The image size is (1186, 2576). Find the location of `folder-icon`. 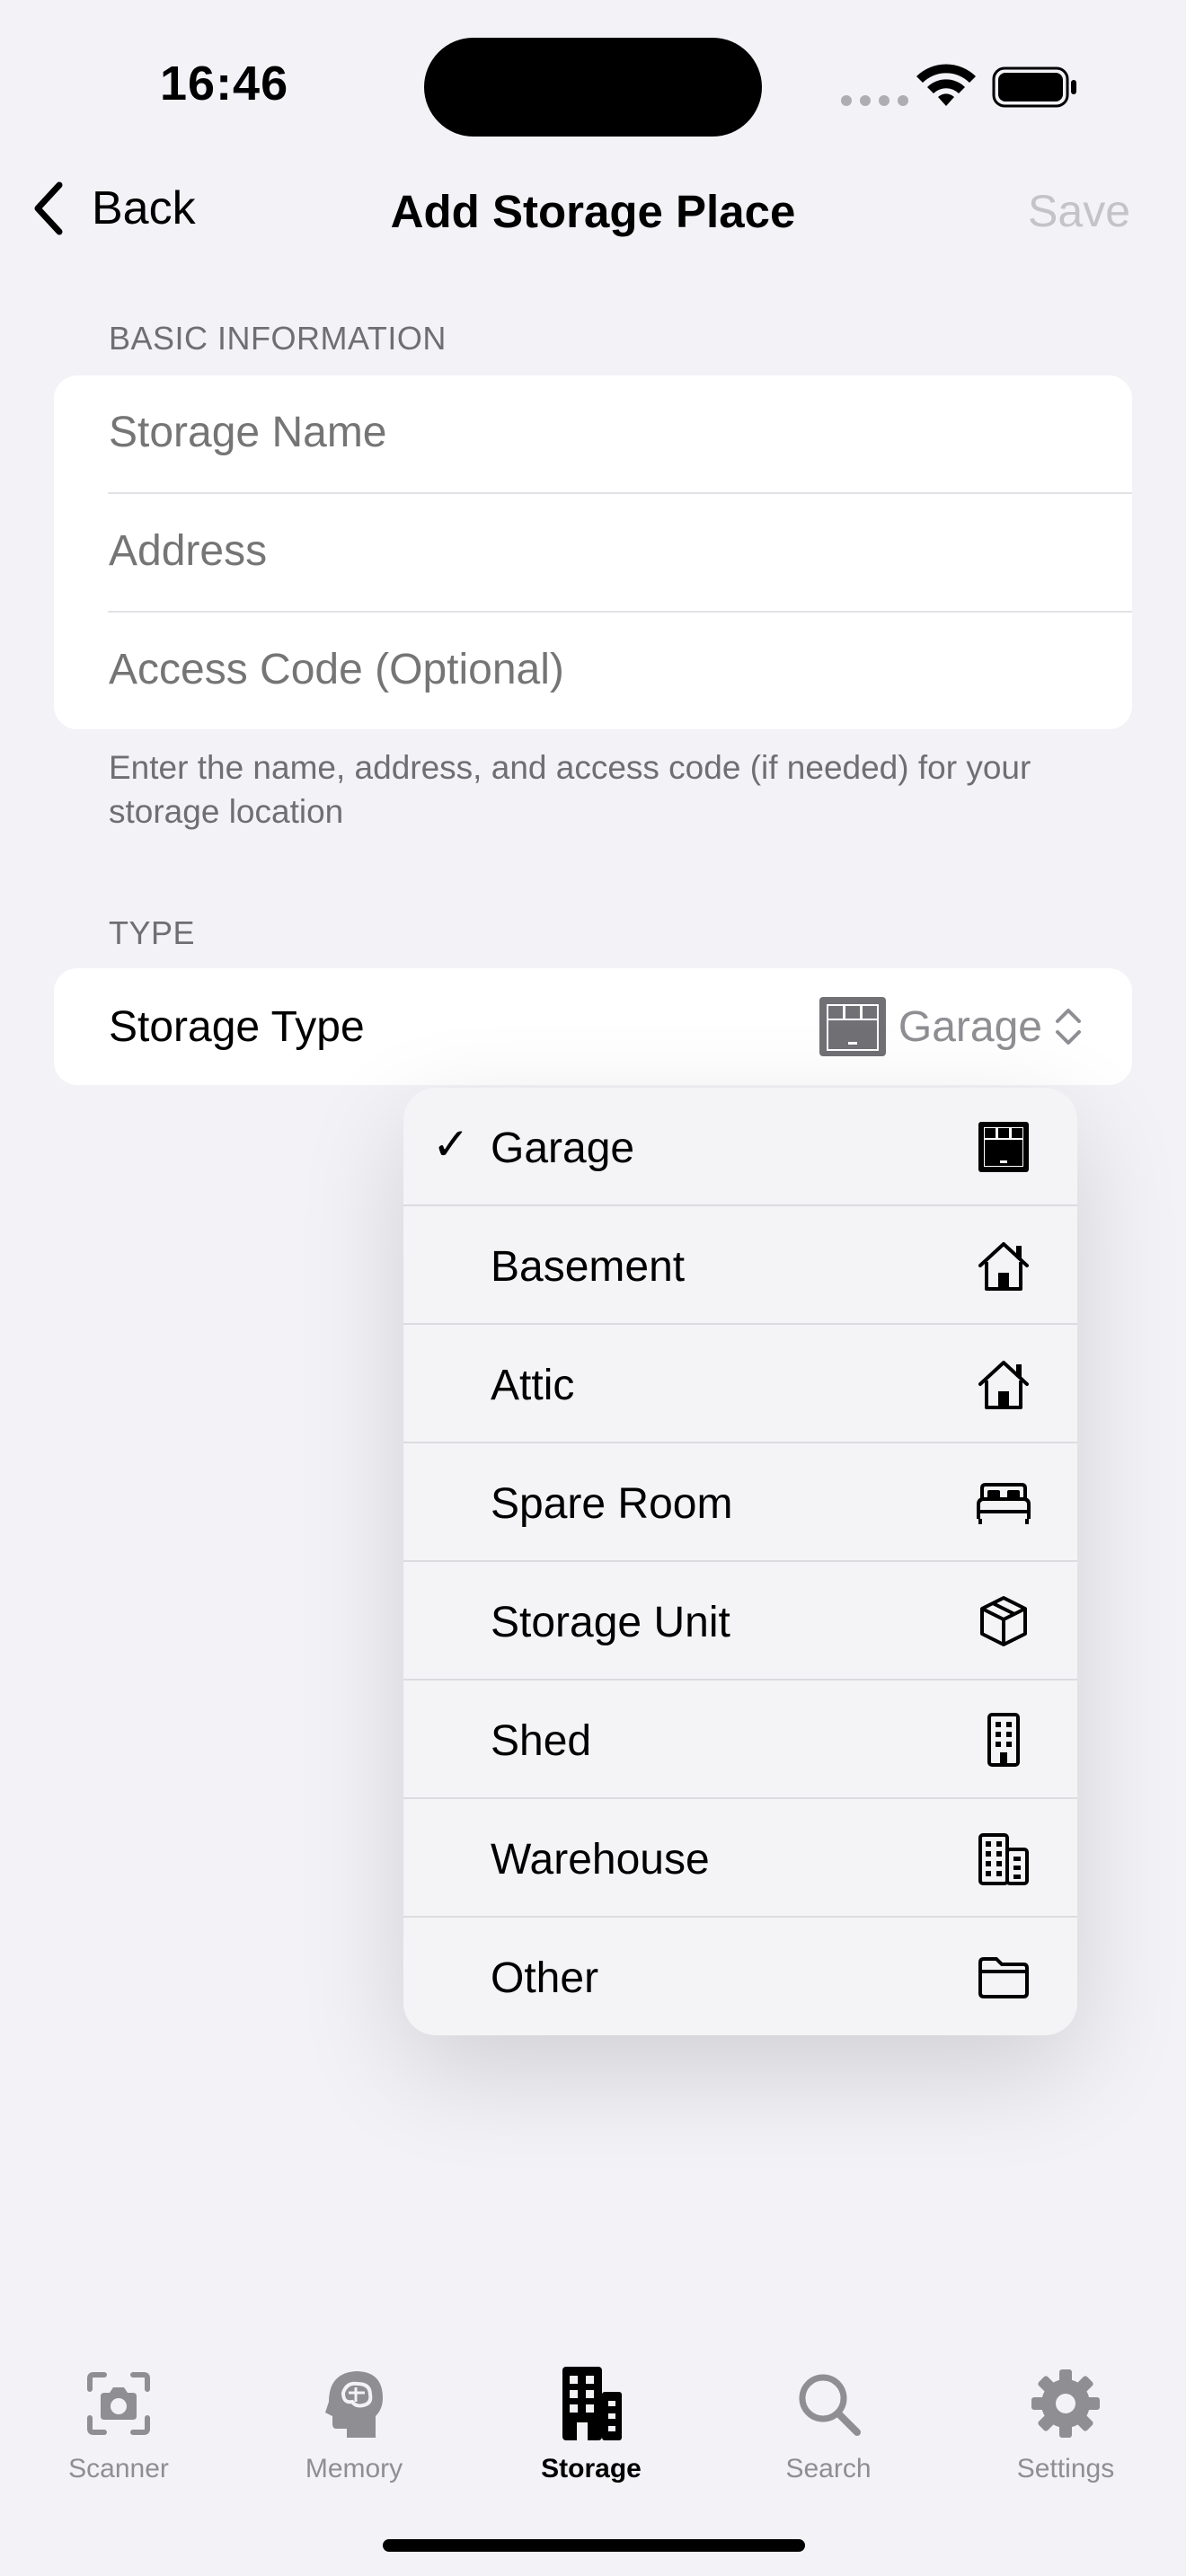

folder-icon is located at coordinates (1003, 1977).